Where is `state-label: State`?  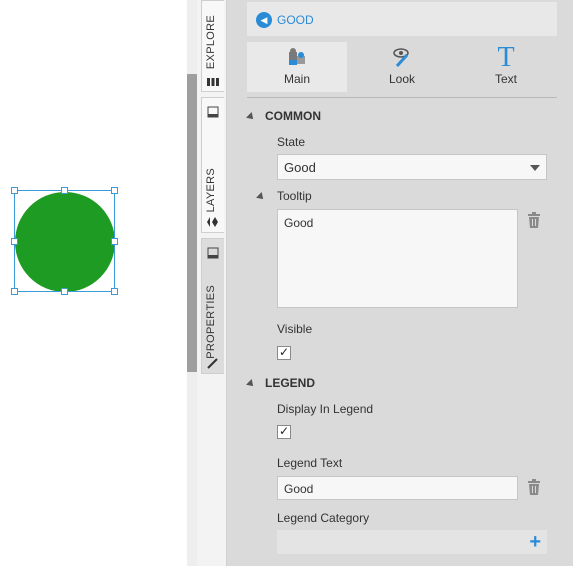
state-label: State is located at coordinates (291, 142).